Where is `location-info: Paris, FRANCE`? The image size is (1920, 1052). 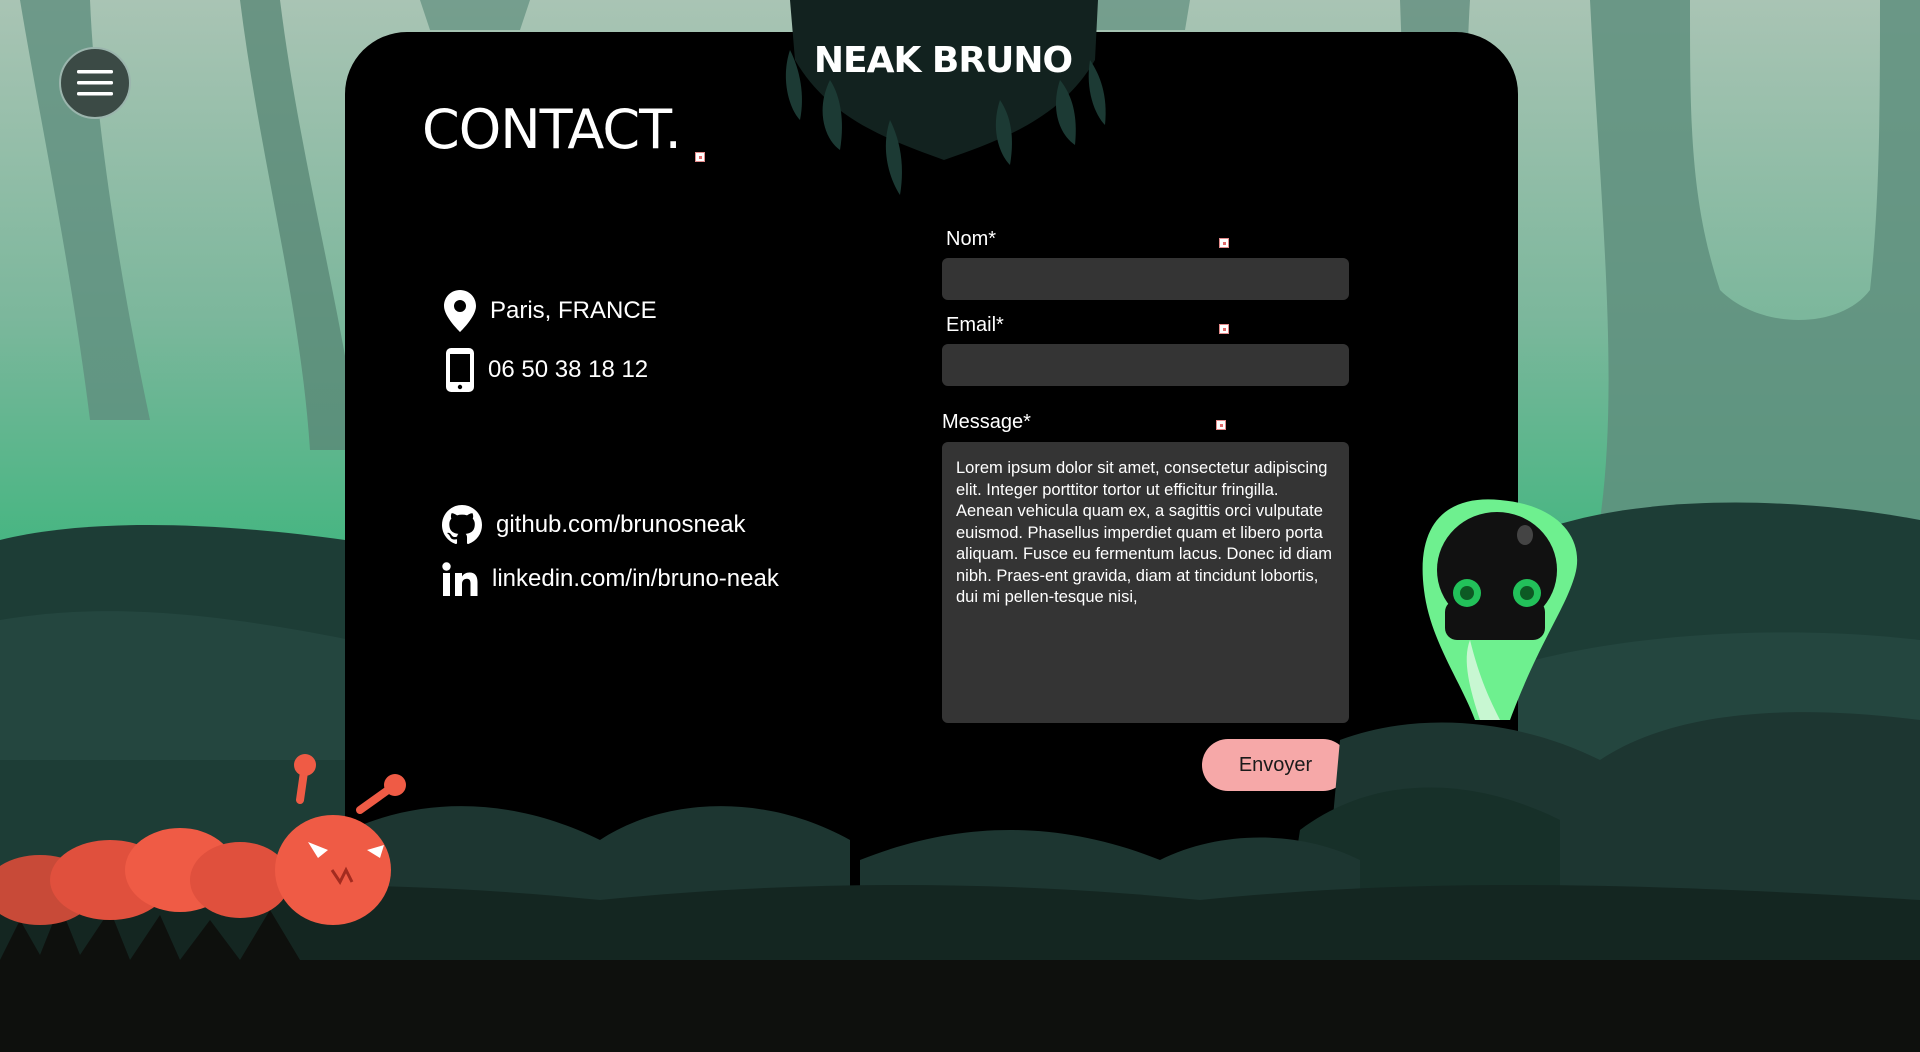
location-info: Paris, FRANCE is located at coordinates (550, 311).